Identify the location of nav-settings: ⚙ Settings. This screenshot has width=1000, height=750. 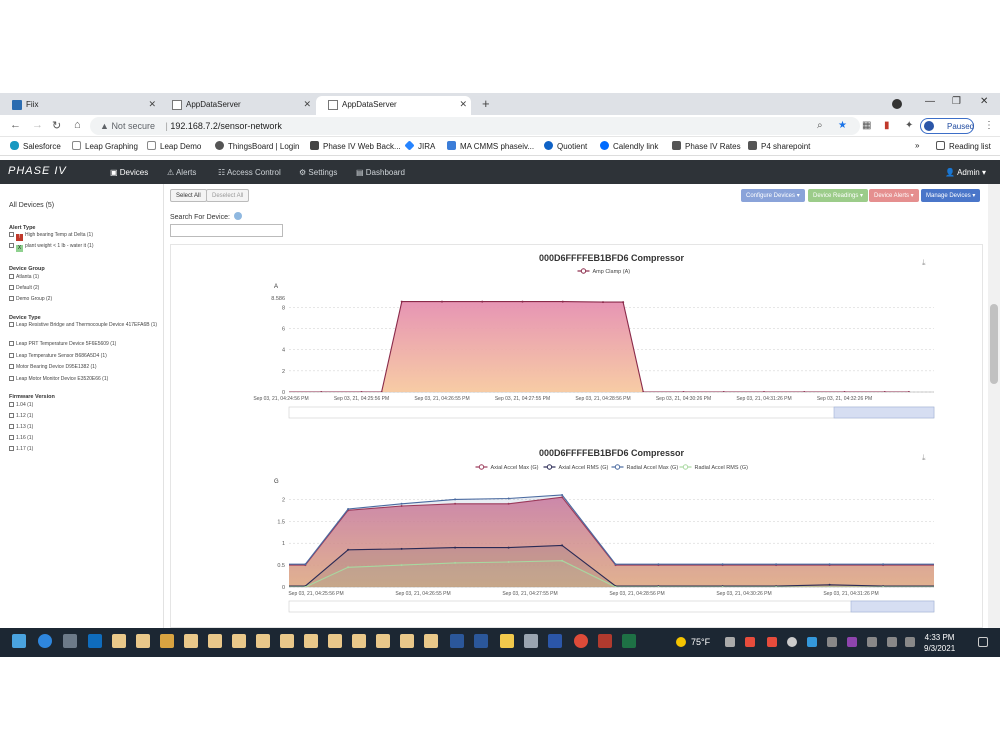
(318, 172).